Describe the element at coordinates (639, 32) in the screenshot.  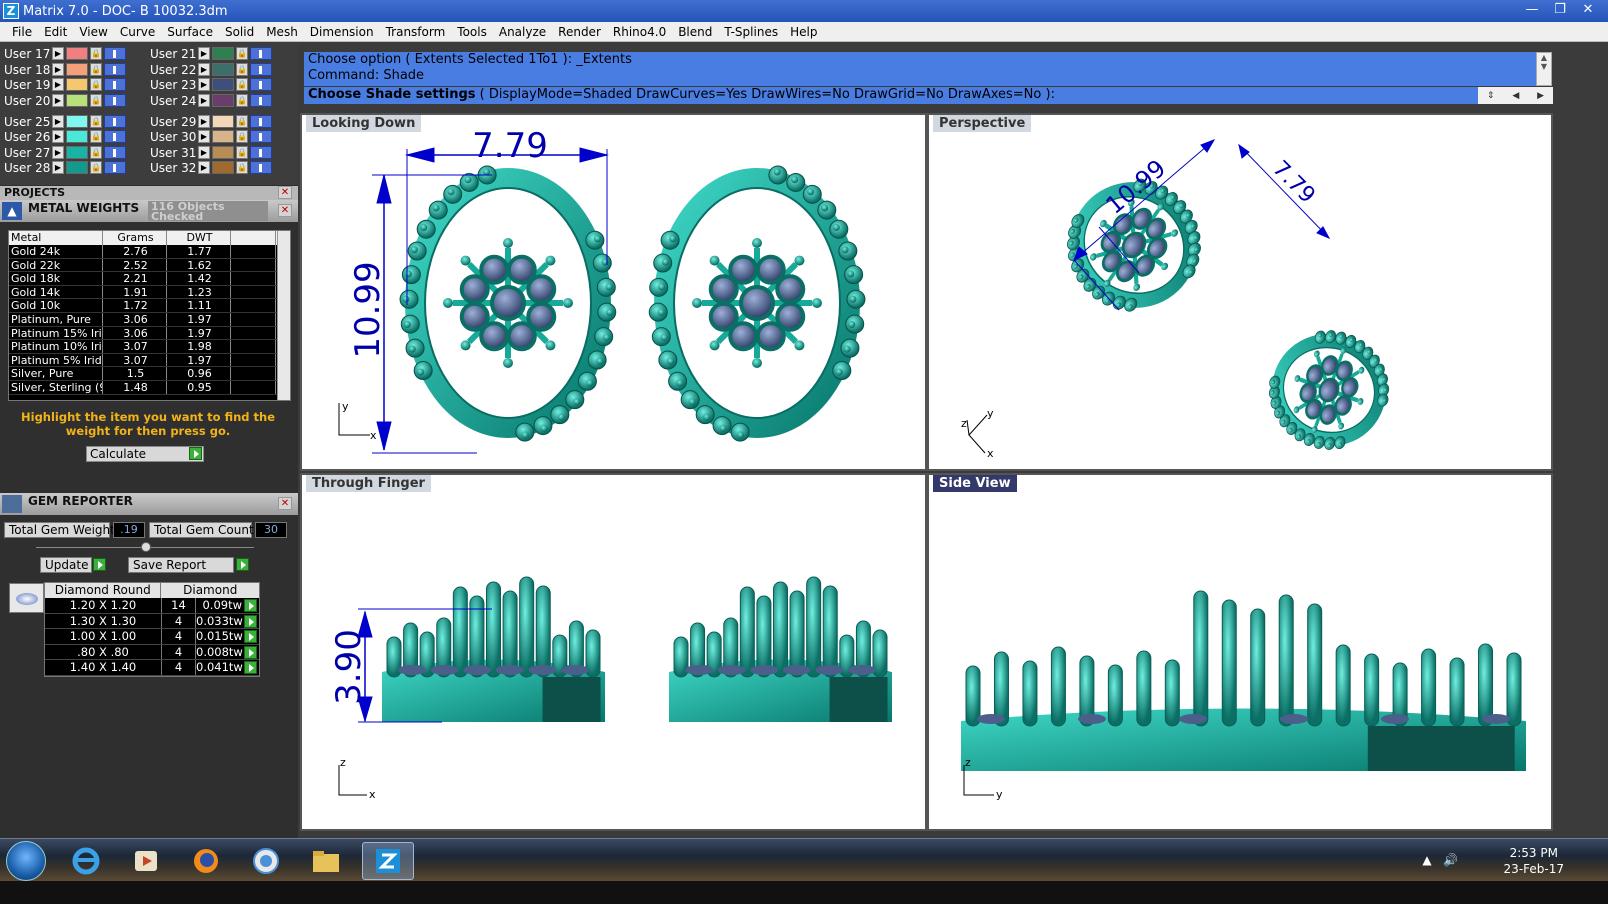
I see `menu-rhino4: Rhino4.0` at that location.